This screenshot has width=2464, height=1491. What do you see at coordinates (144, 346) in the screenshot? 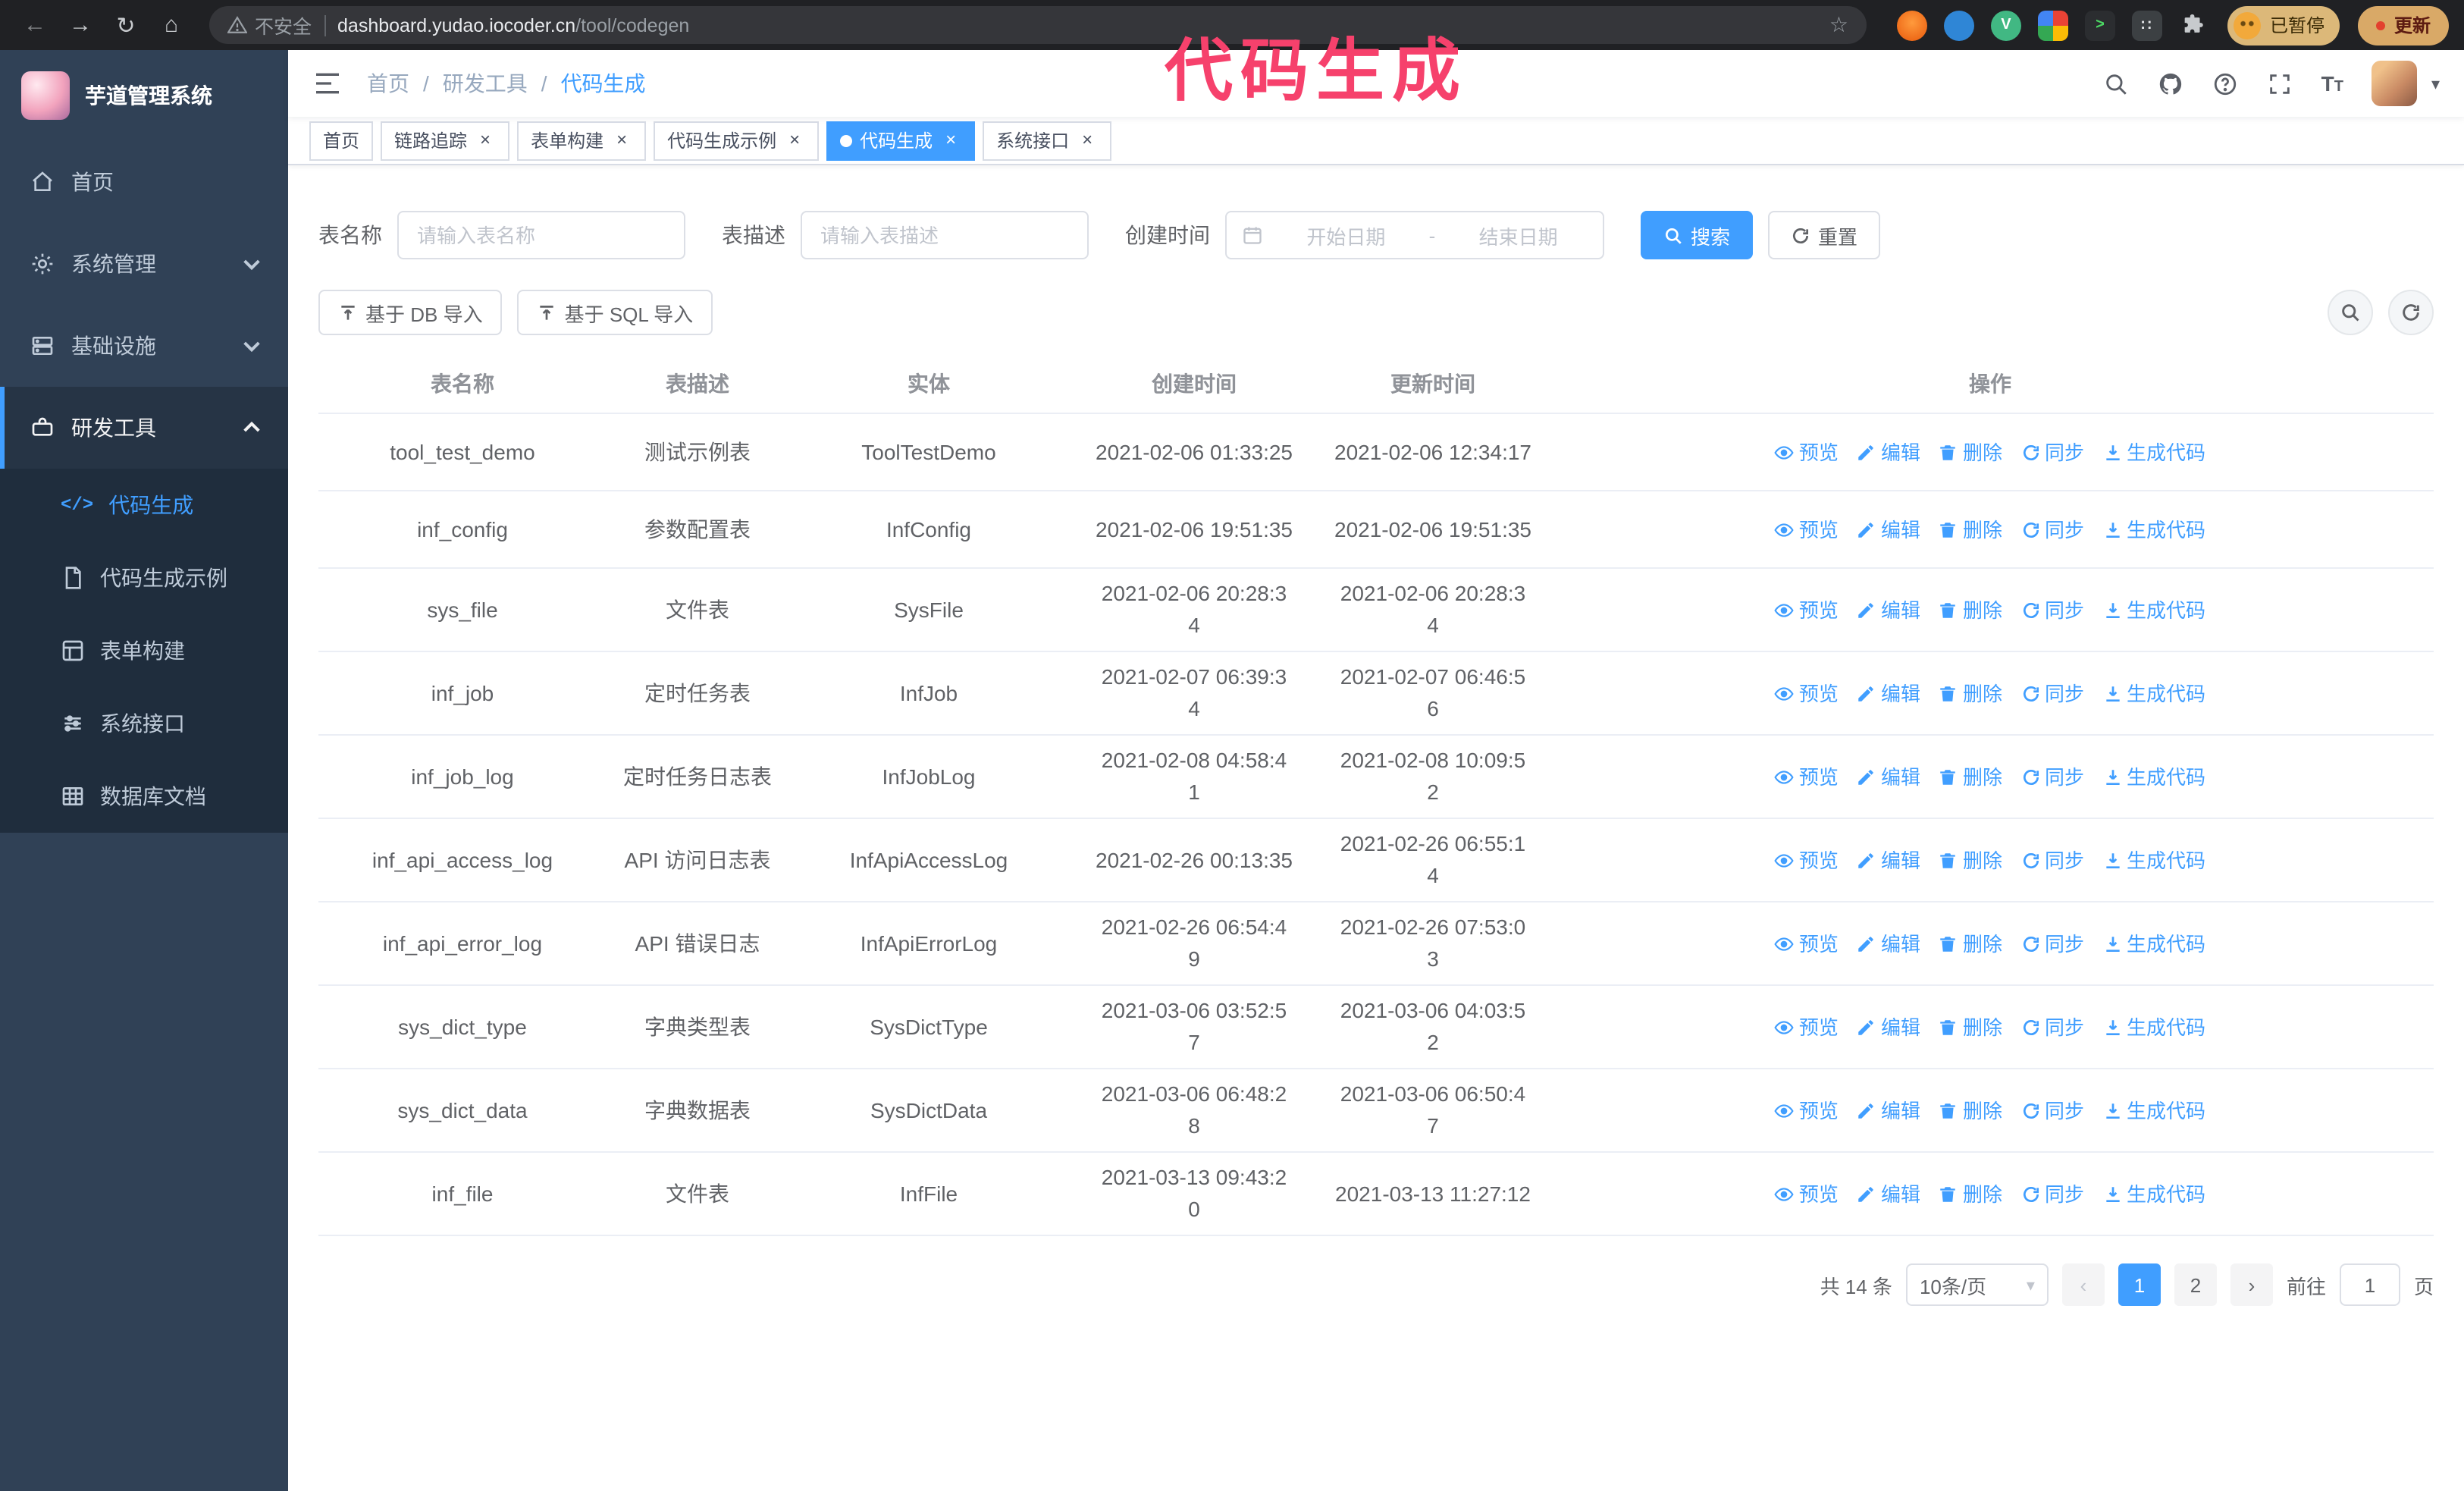
I see `sidebar-item-infrastructure: 基础设施` at bounding box center [144, 346].